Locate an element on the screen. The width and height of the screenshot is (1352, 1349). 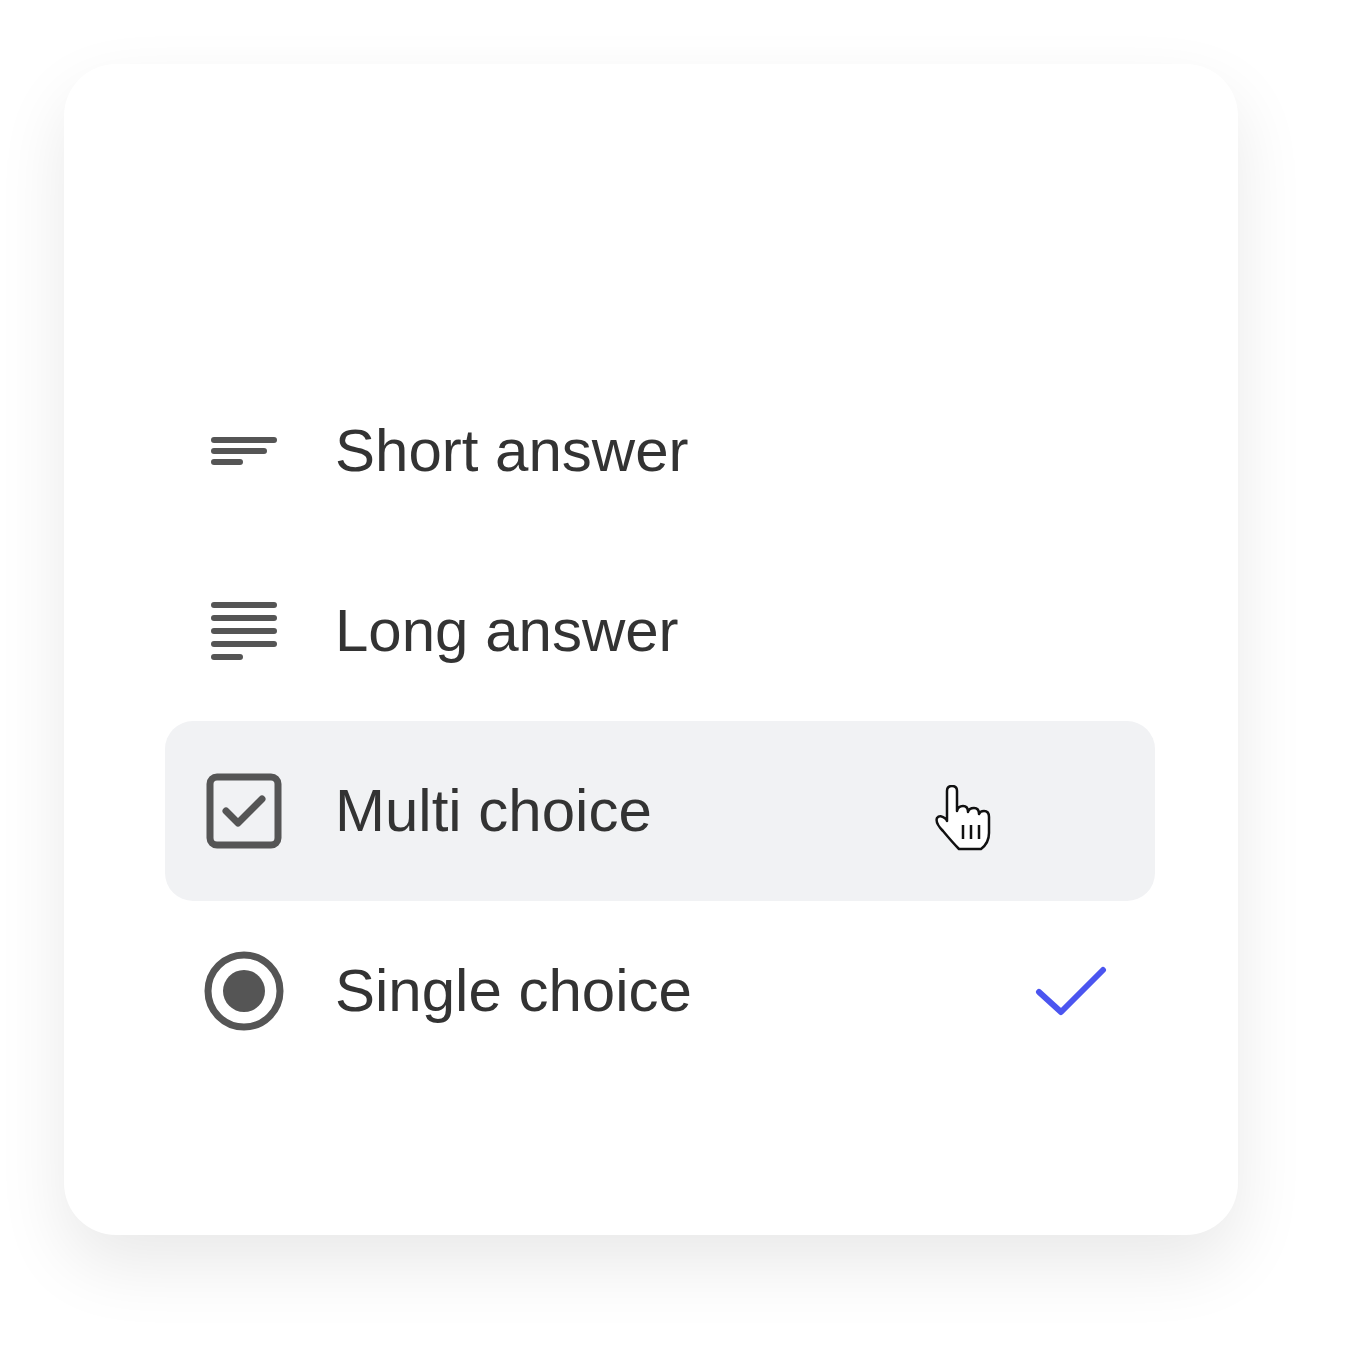
item-label: Single choice is located at coordinates (513, 991).